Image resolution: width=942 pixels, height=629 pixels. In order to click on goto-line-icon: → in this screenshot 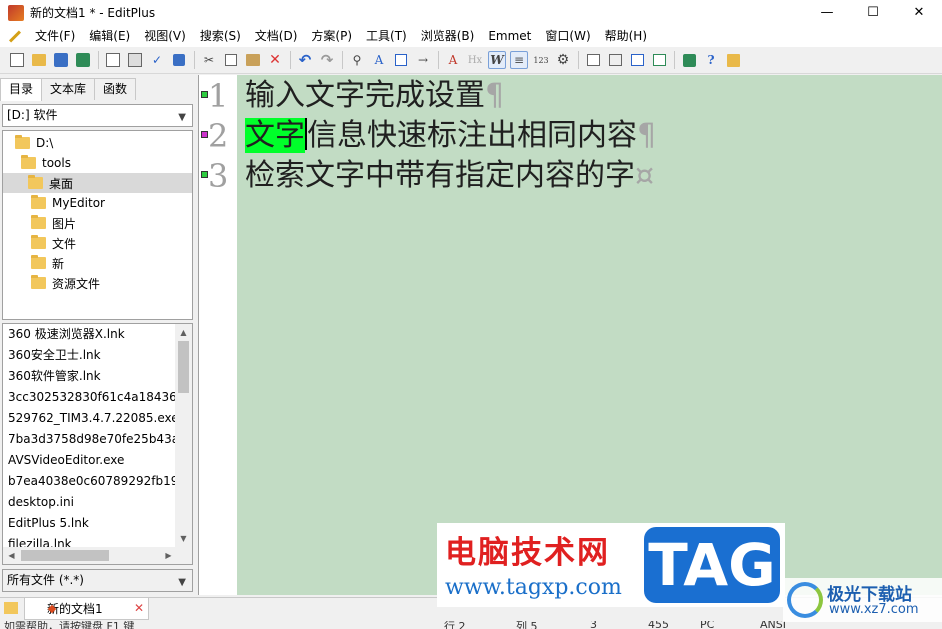, I will do `click(423, 60)`.